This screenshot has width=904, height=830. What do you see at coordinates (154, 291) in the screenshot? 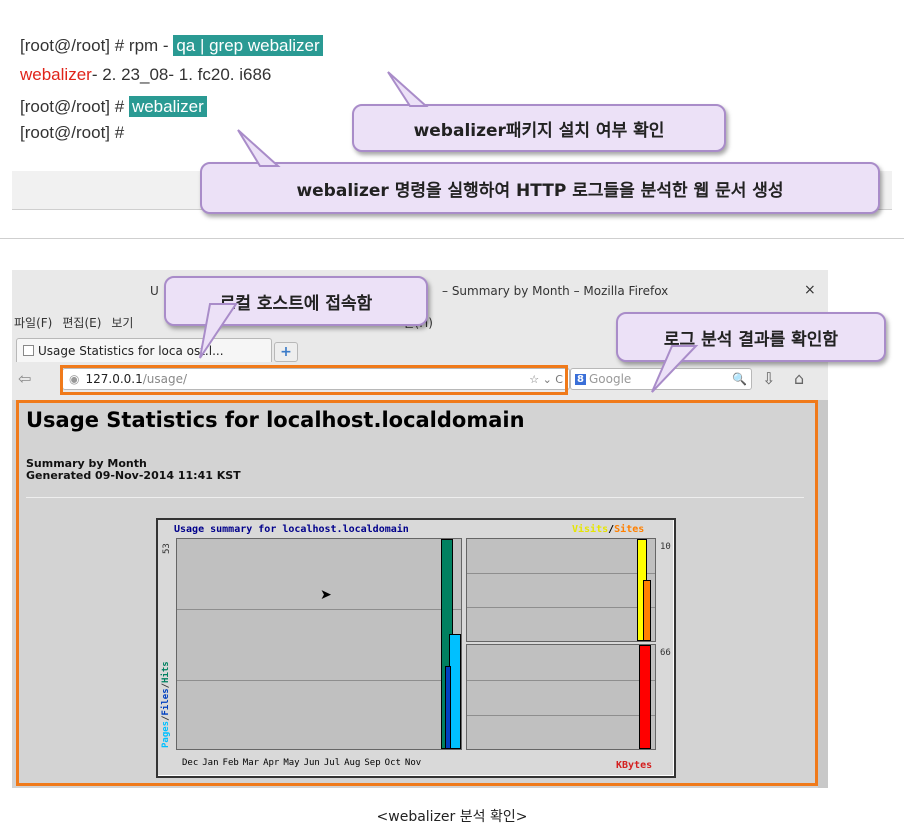
I see `window-title-prefix: U` at bounding box center [154, 291].